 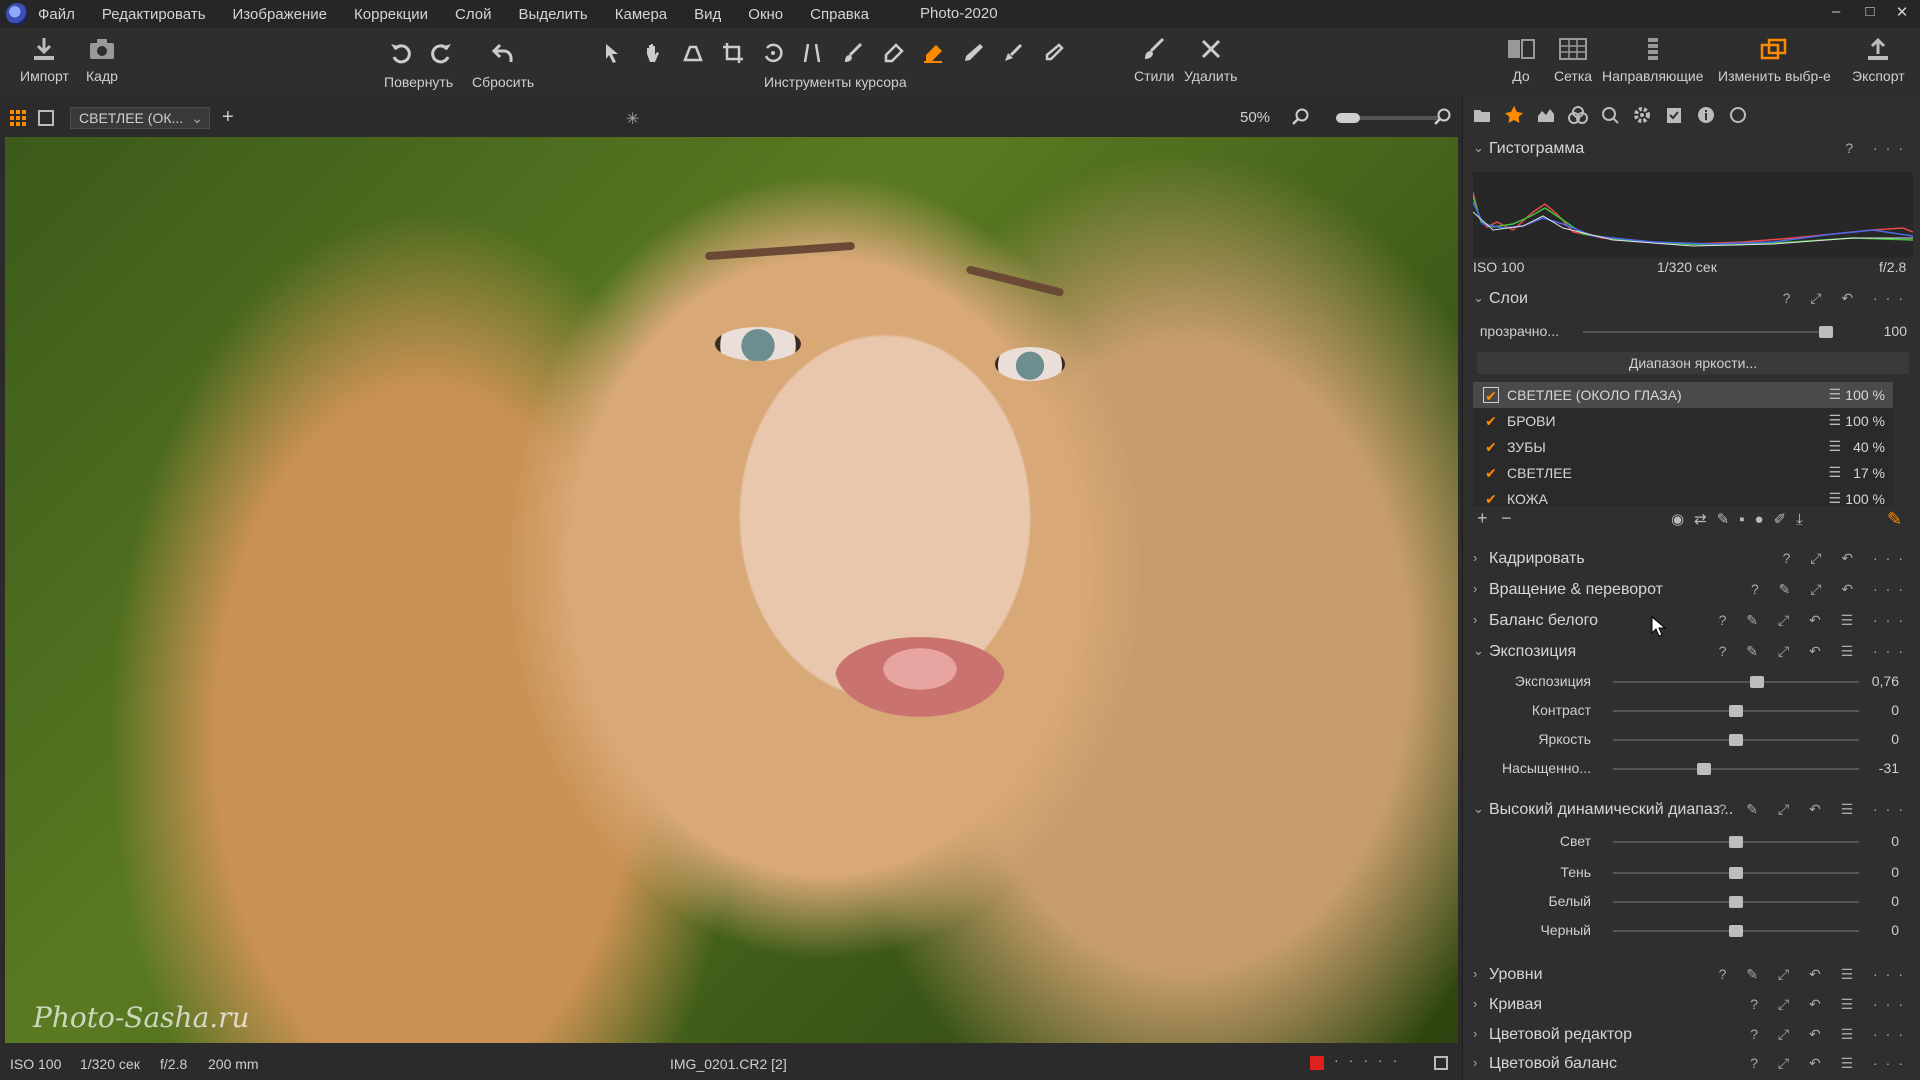 I want to click on menu-view: Вид, so click(x=707, y=14).